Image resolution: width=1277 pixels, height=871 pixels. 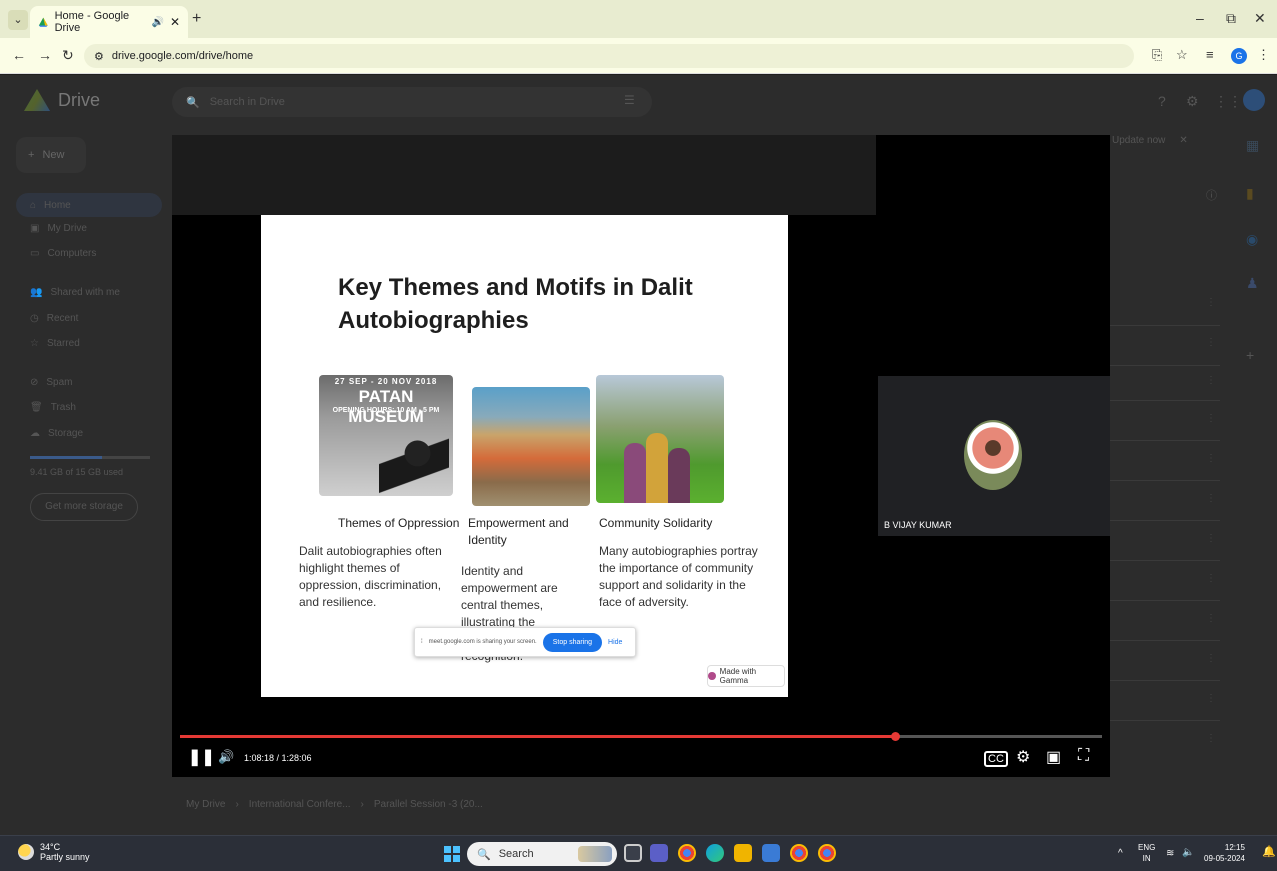 I want to click on file-explorer-icon, so click(x=743, y=853).